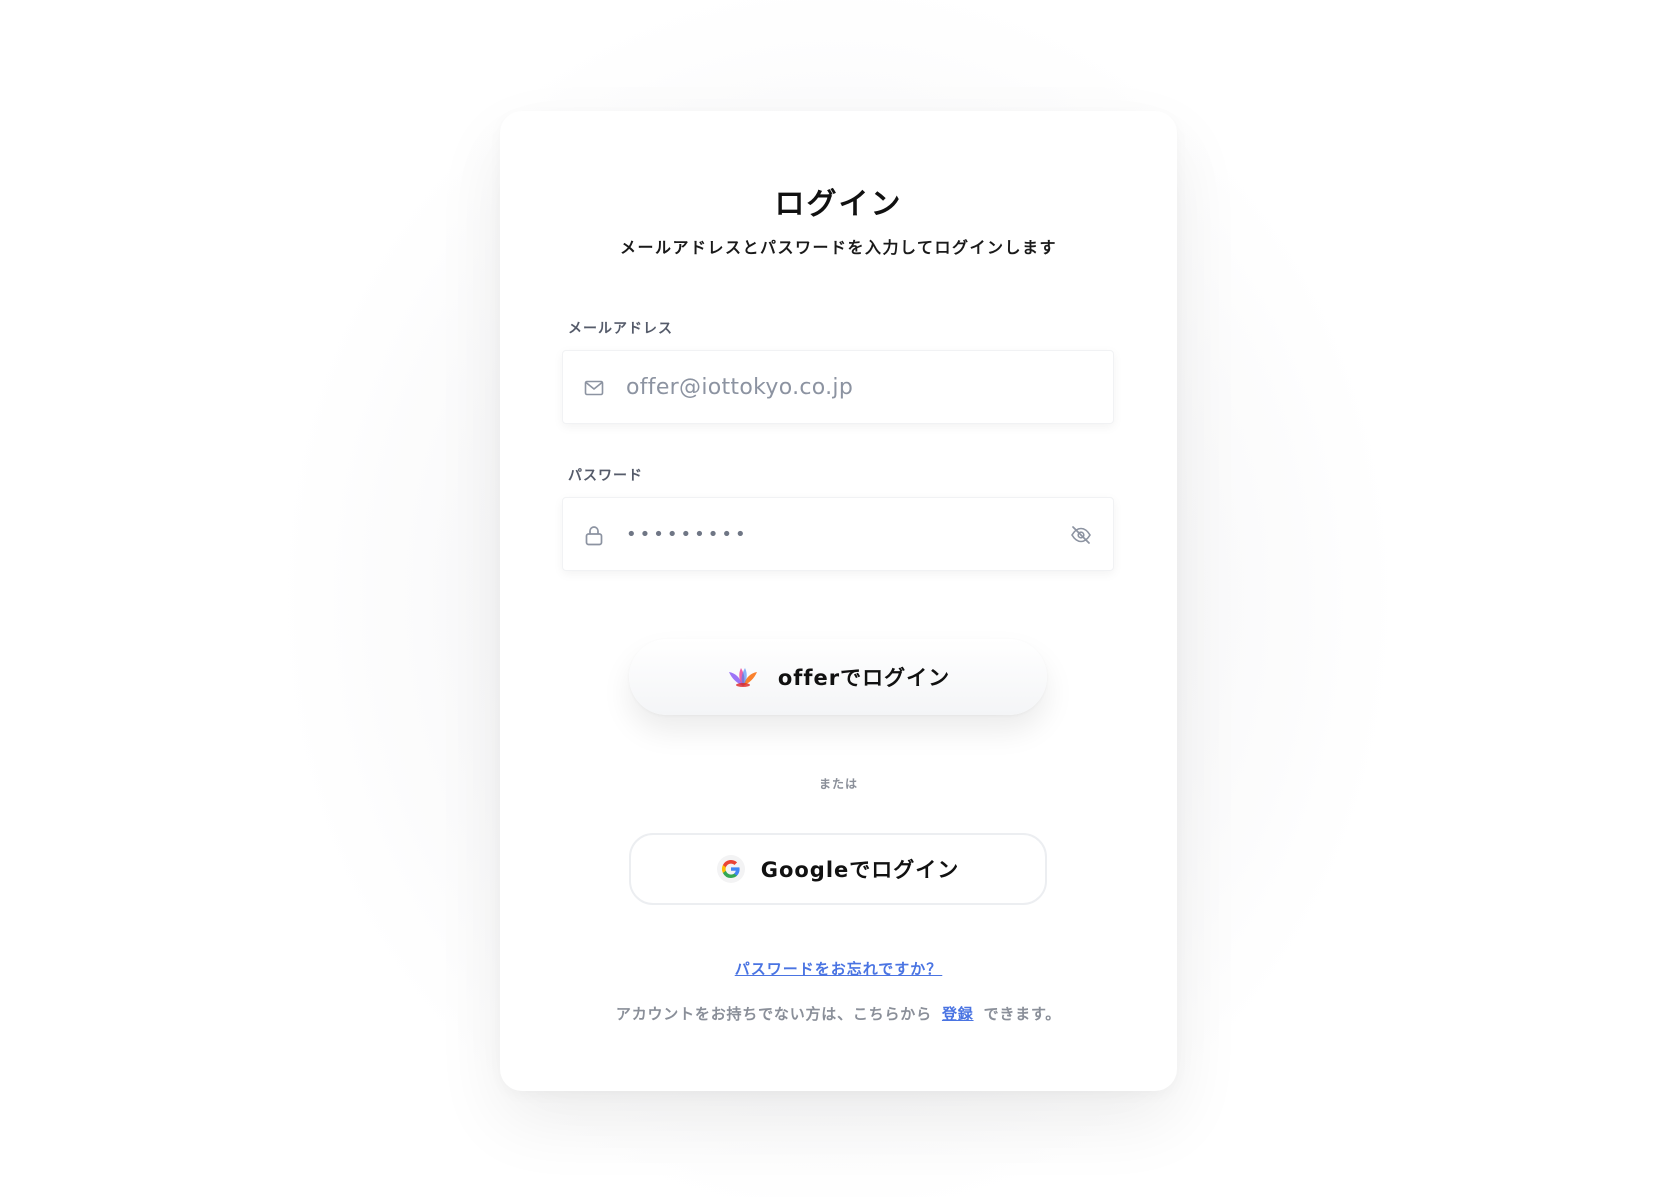 The width and height of the screenshot is (1677, 1197). Describe the element at coordinates (1081, 535) in the screenshot. I see `eye-off-icon` at that location.